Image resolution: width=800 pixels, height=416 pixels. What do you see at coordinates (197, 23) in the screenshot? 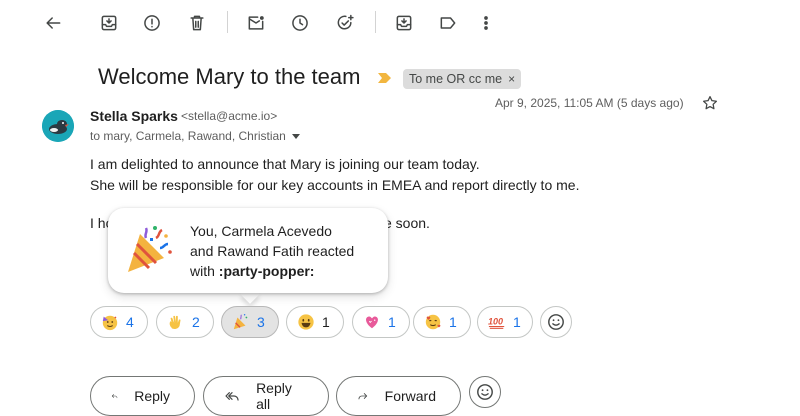
I see `delete-icon` at bounding box center [197, 23].